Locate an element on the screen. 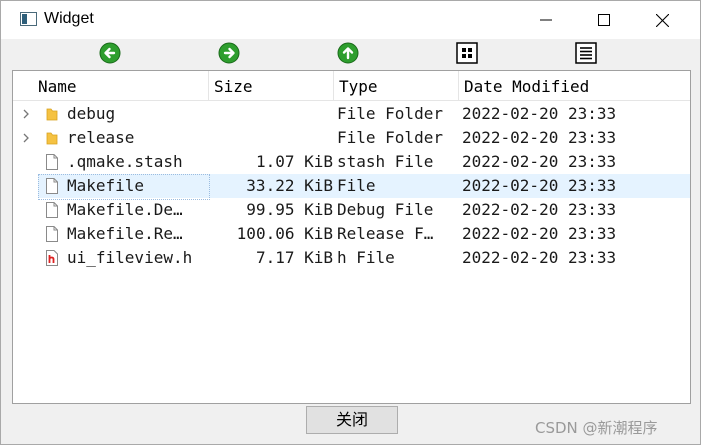 This screenshot has width=701, height=445. column-type: Type is located at coordinates (396, 86).